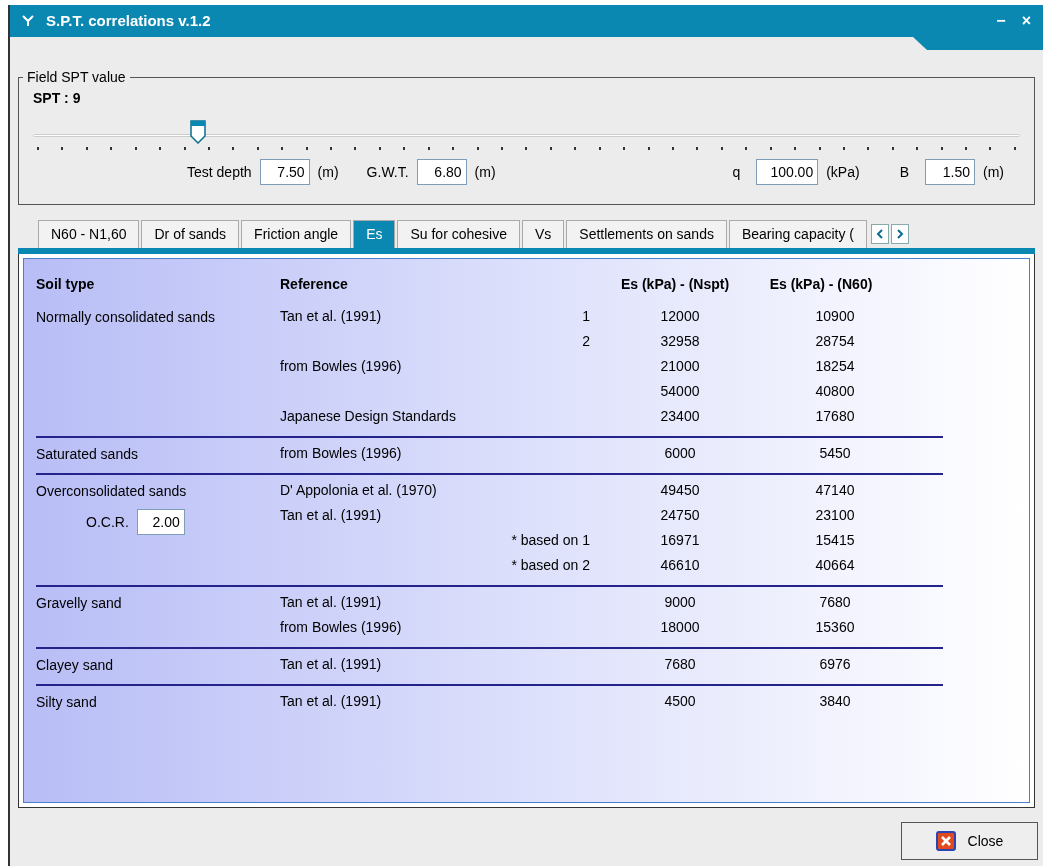  What do you see at coordinates (75, 665) in the screenshot?
I see `soil-type: Clayey sand` at bounding box center [75, 665].